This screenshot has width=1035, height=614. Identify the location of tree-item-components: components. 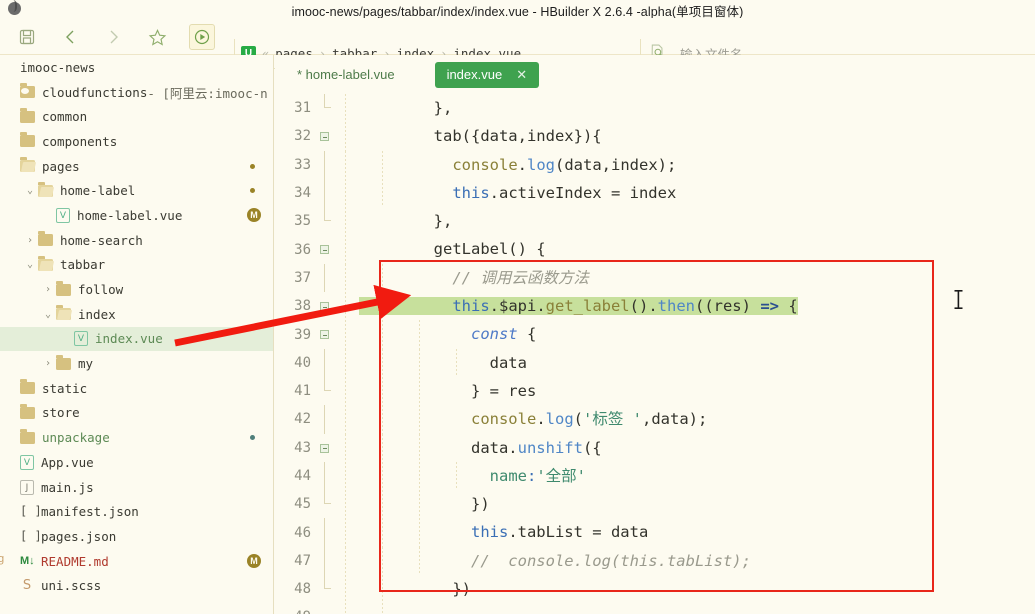
(136, 141).